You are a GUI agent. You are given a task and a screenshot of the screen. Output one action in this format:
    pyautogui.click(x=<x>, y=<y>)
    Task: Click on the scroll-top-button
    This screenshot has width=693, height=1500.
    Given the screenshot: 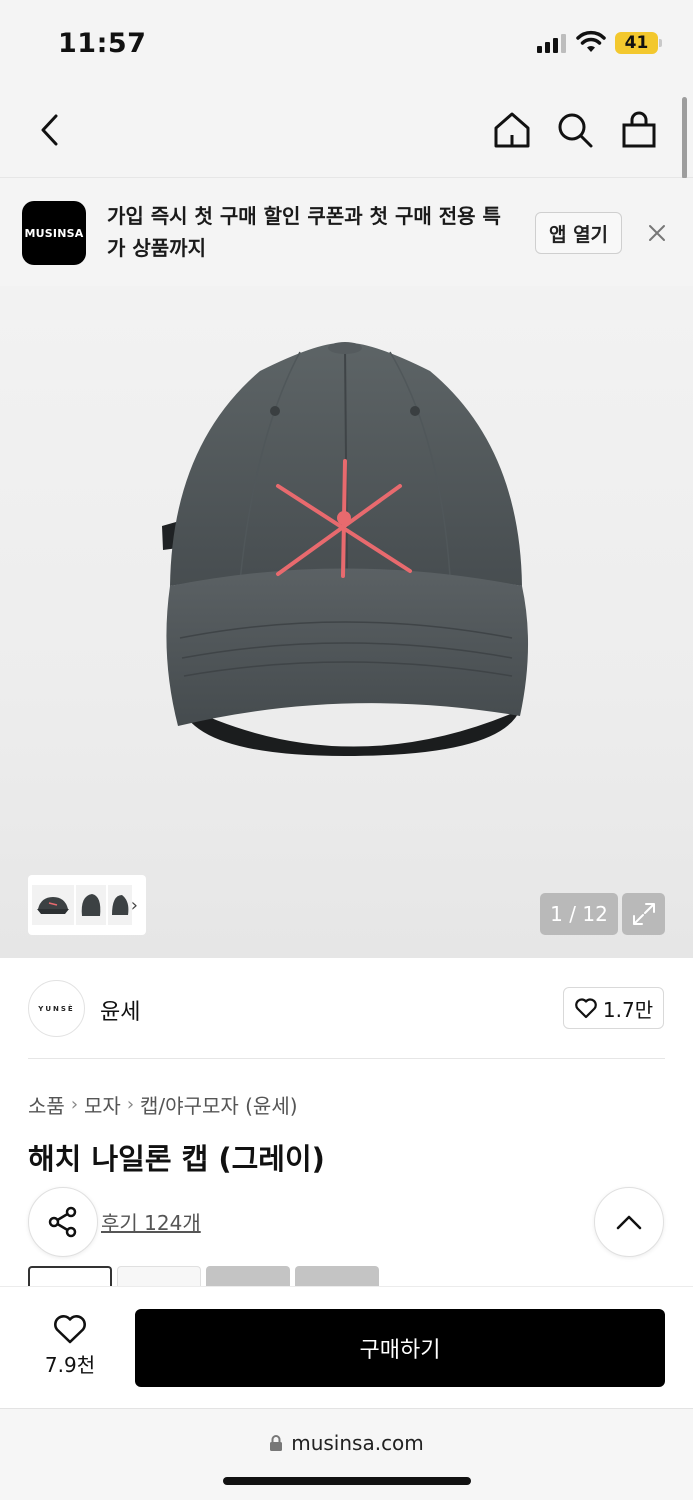 What is the action you would take?
    pyautogui.click(x=629, y=1222)
    